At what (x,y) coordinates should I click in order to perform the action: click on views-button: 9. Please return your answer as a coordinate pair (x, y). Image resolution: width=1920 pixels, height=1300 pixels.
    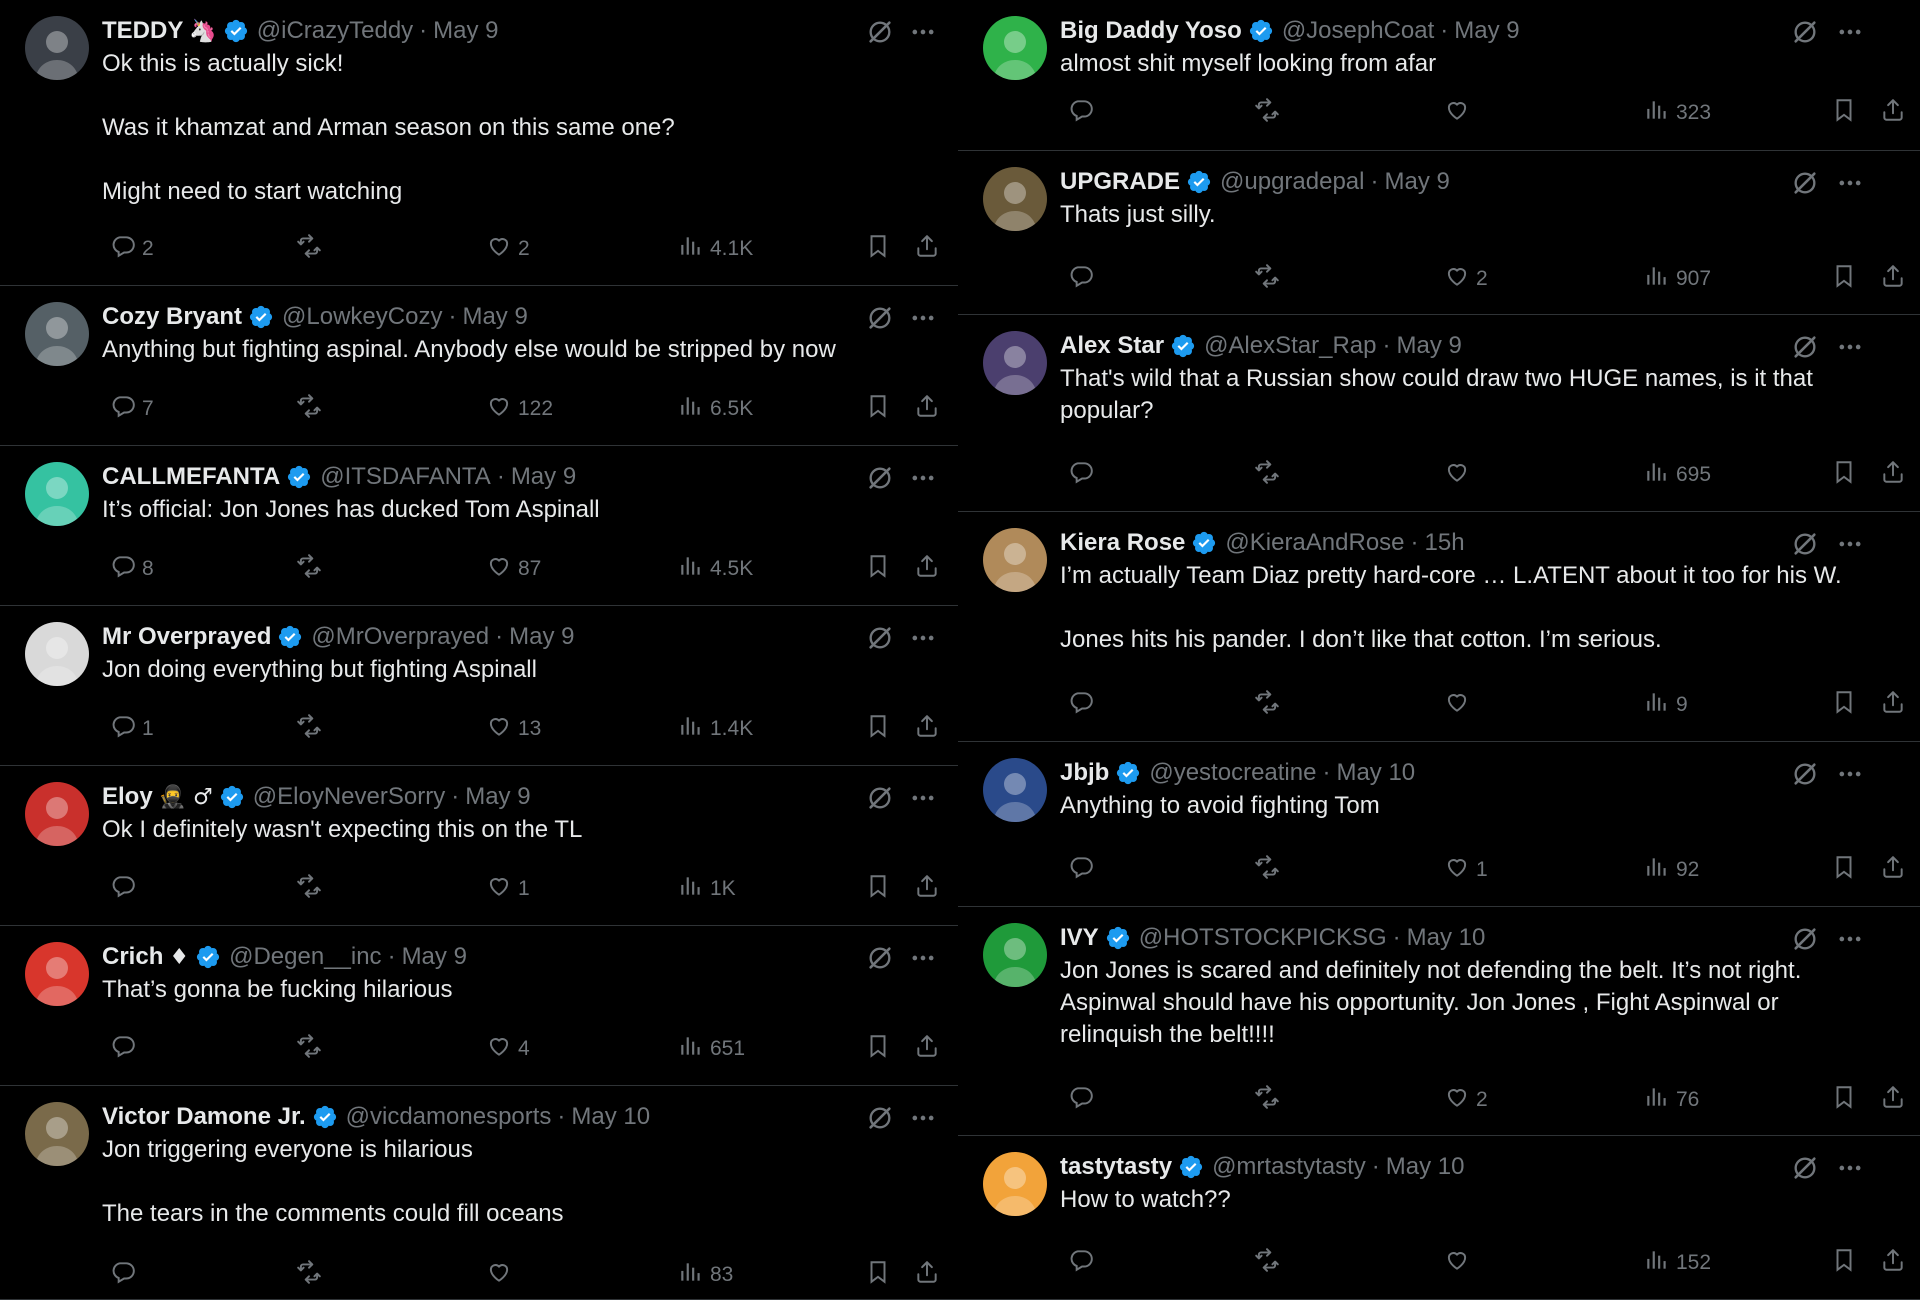
    Looking at the image, I should click on (1663, 705).